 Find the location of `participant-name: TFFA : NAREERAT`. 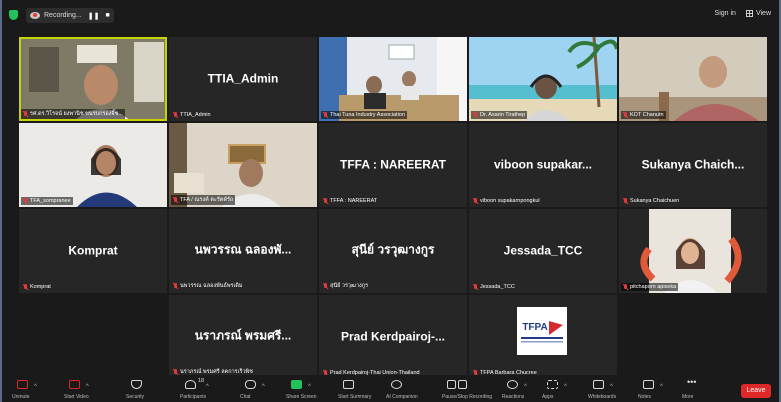

participant-name: TFFA : NAREERAT is located at coordinates (393, 164).